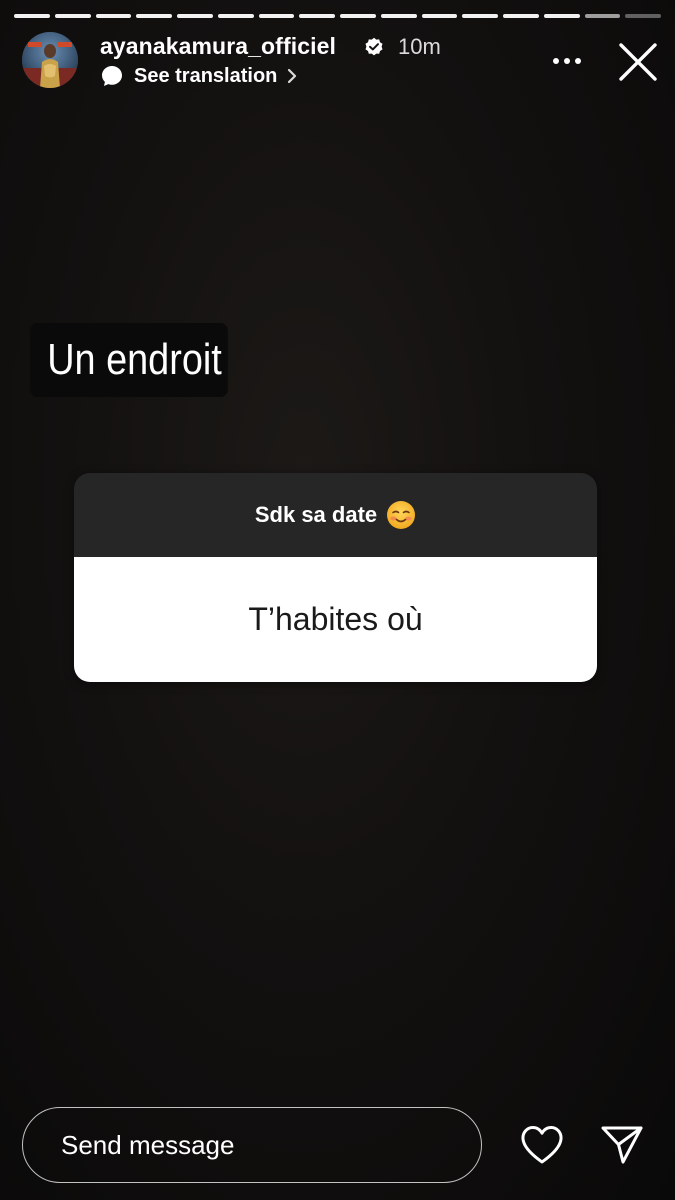  What do you see at coordinates (252, 1145) in the screenshot?
I see `send-message-input` at bounding box center [252, 1145].